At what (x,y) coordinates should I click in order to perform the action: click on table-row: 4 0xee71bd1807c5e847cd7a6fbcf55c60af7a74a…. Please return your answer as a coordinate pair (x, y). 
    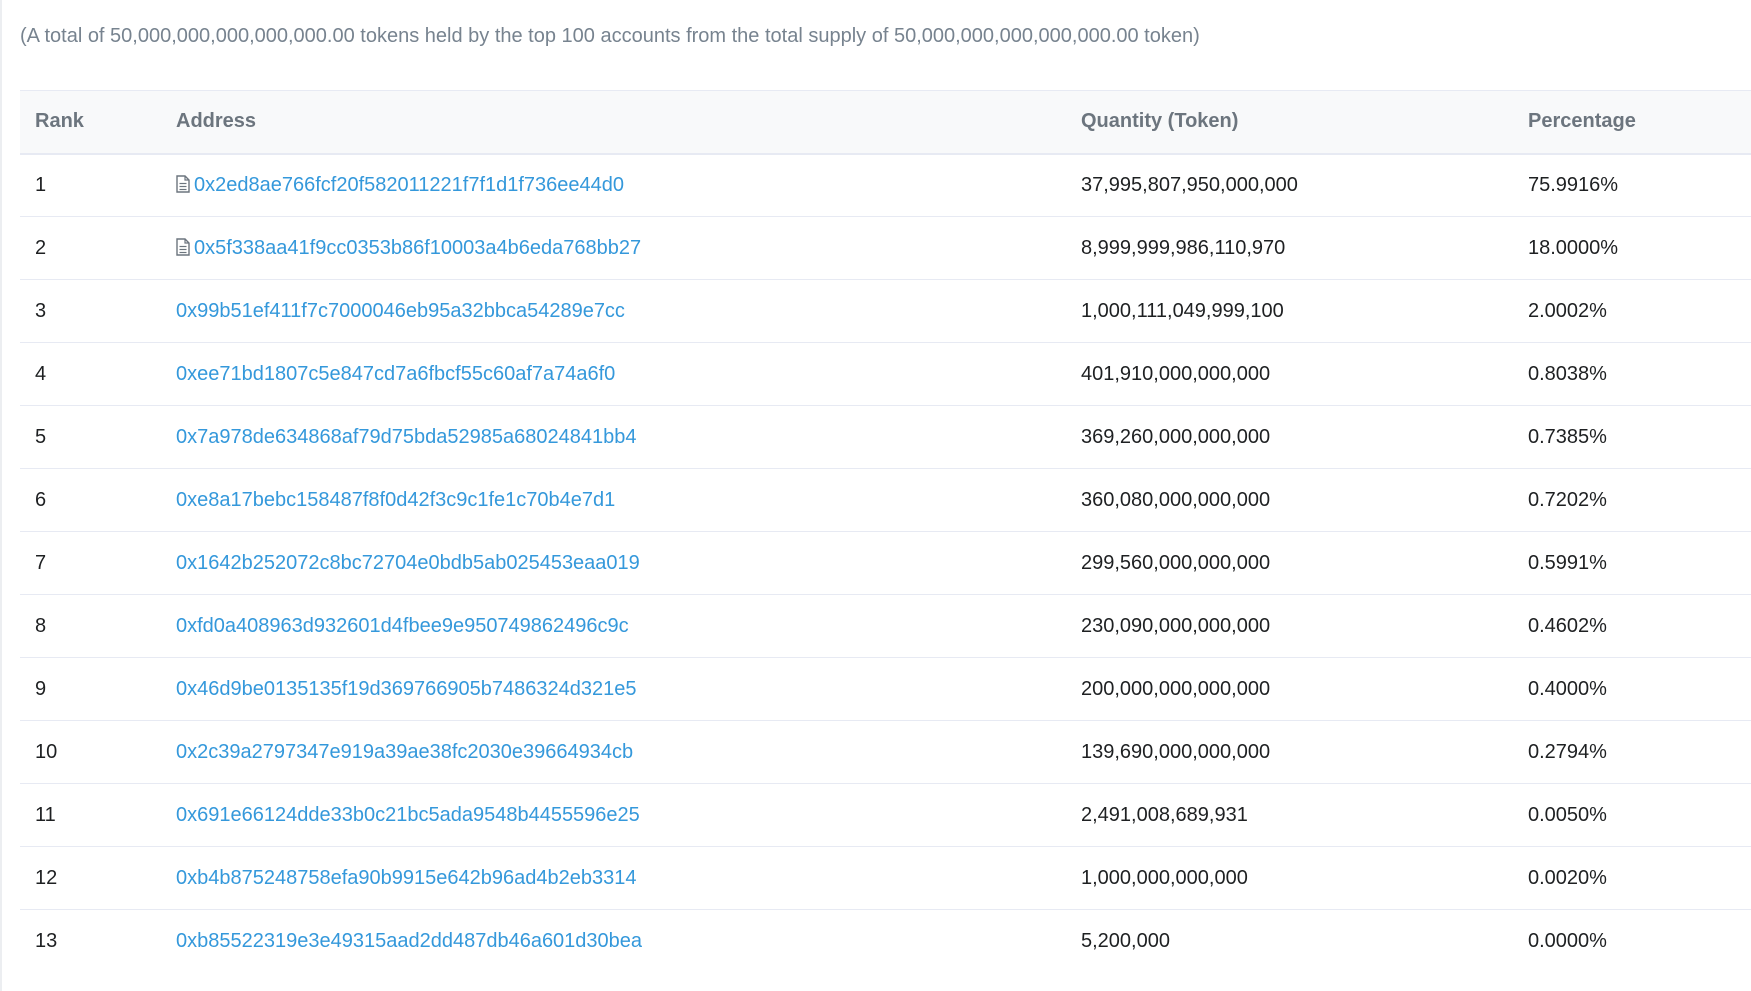
    Looking at the image, I should click on (885, 374).